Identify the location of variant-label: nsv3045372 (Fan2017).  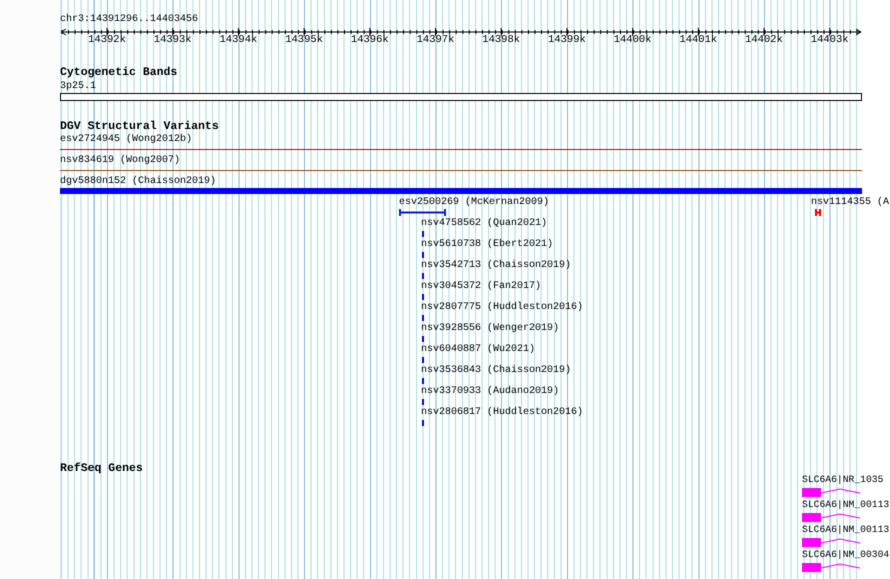
(481, 287).